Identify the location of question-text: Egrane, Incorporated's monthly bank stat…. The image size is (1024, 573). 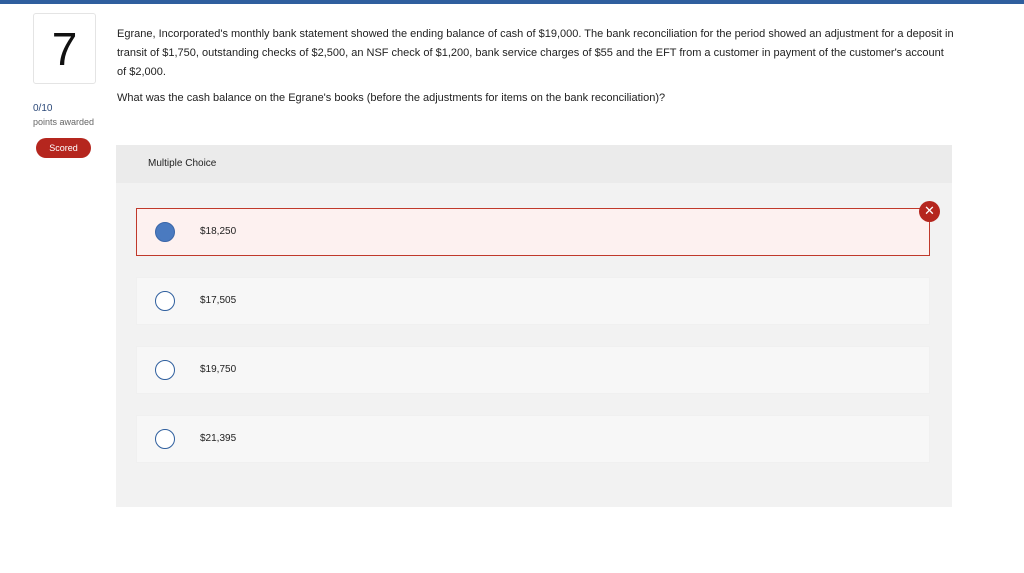
(535, 53).